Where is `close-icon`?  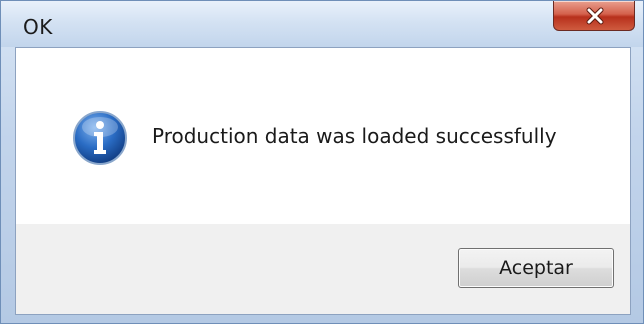 close-icon is located at coordinates (595, 16).